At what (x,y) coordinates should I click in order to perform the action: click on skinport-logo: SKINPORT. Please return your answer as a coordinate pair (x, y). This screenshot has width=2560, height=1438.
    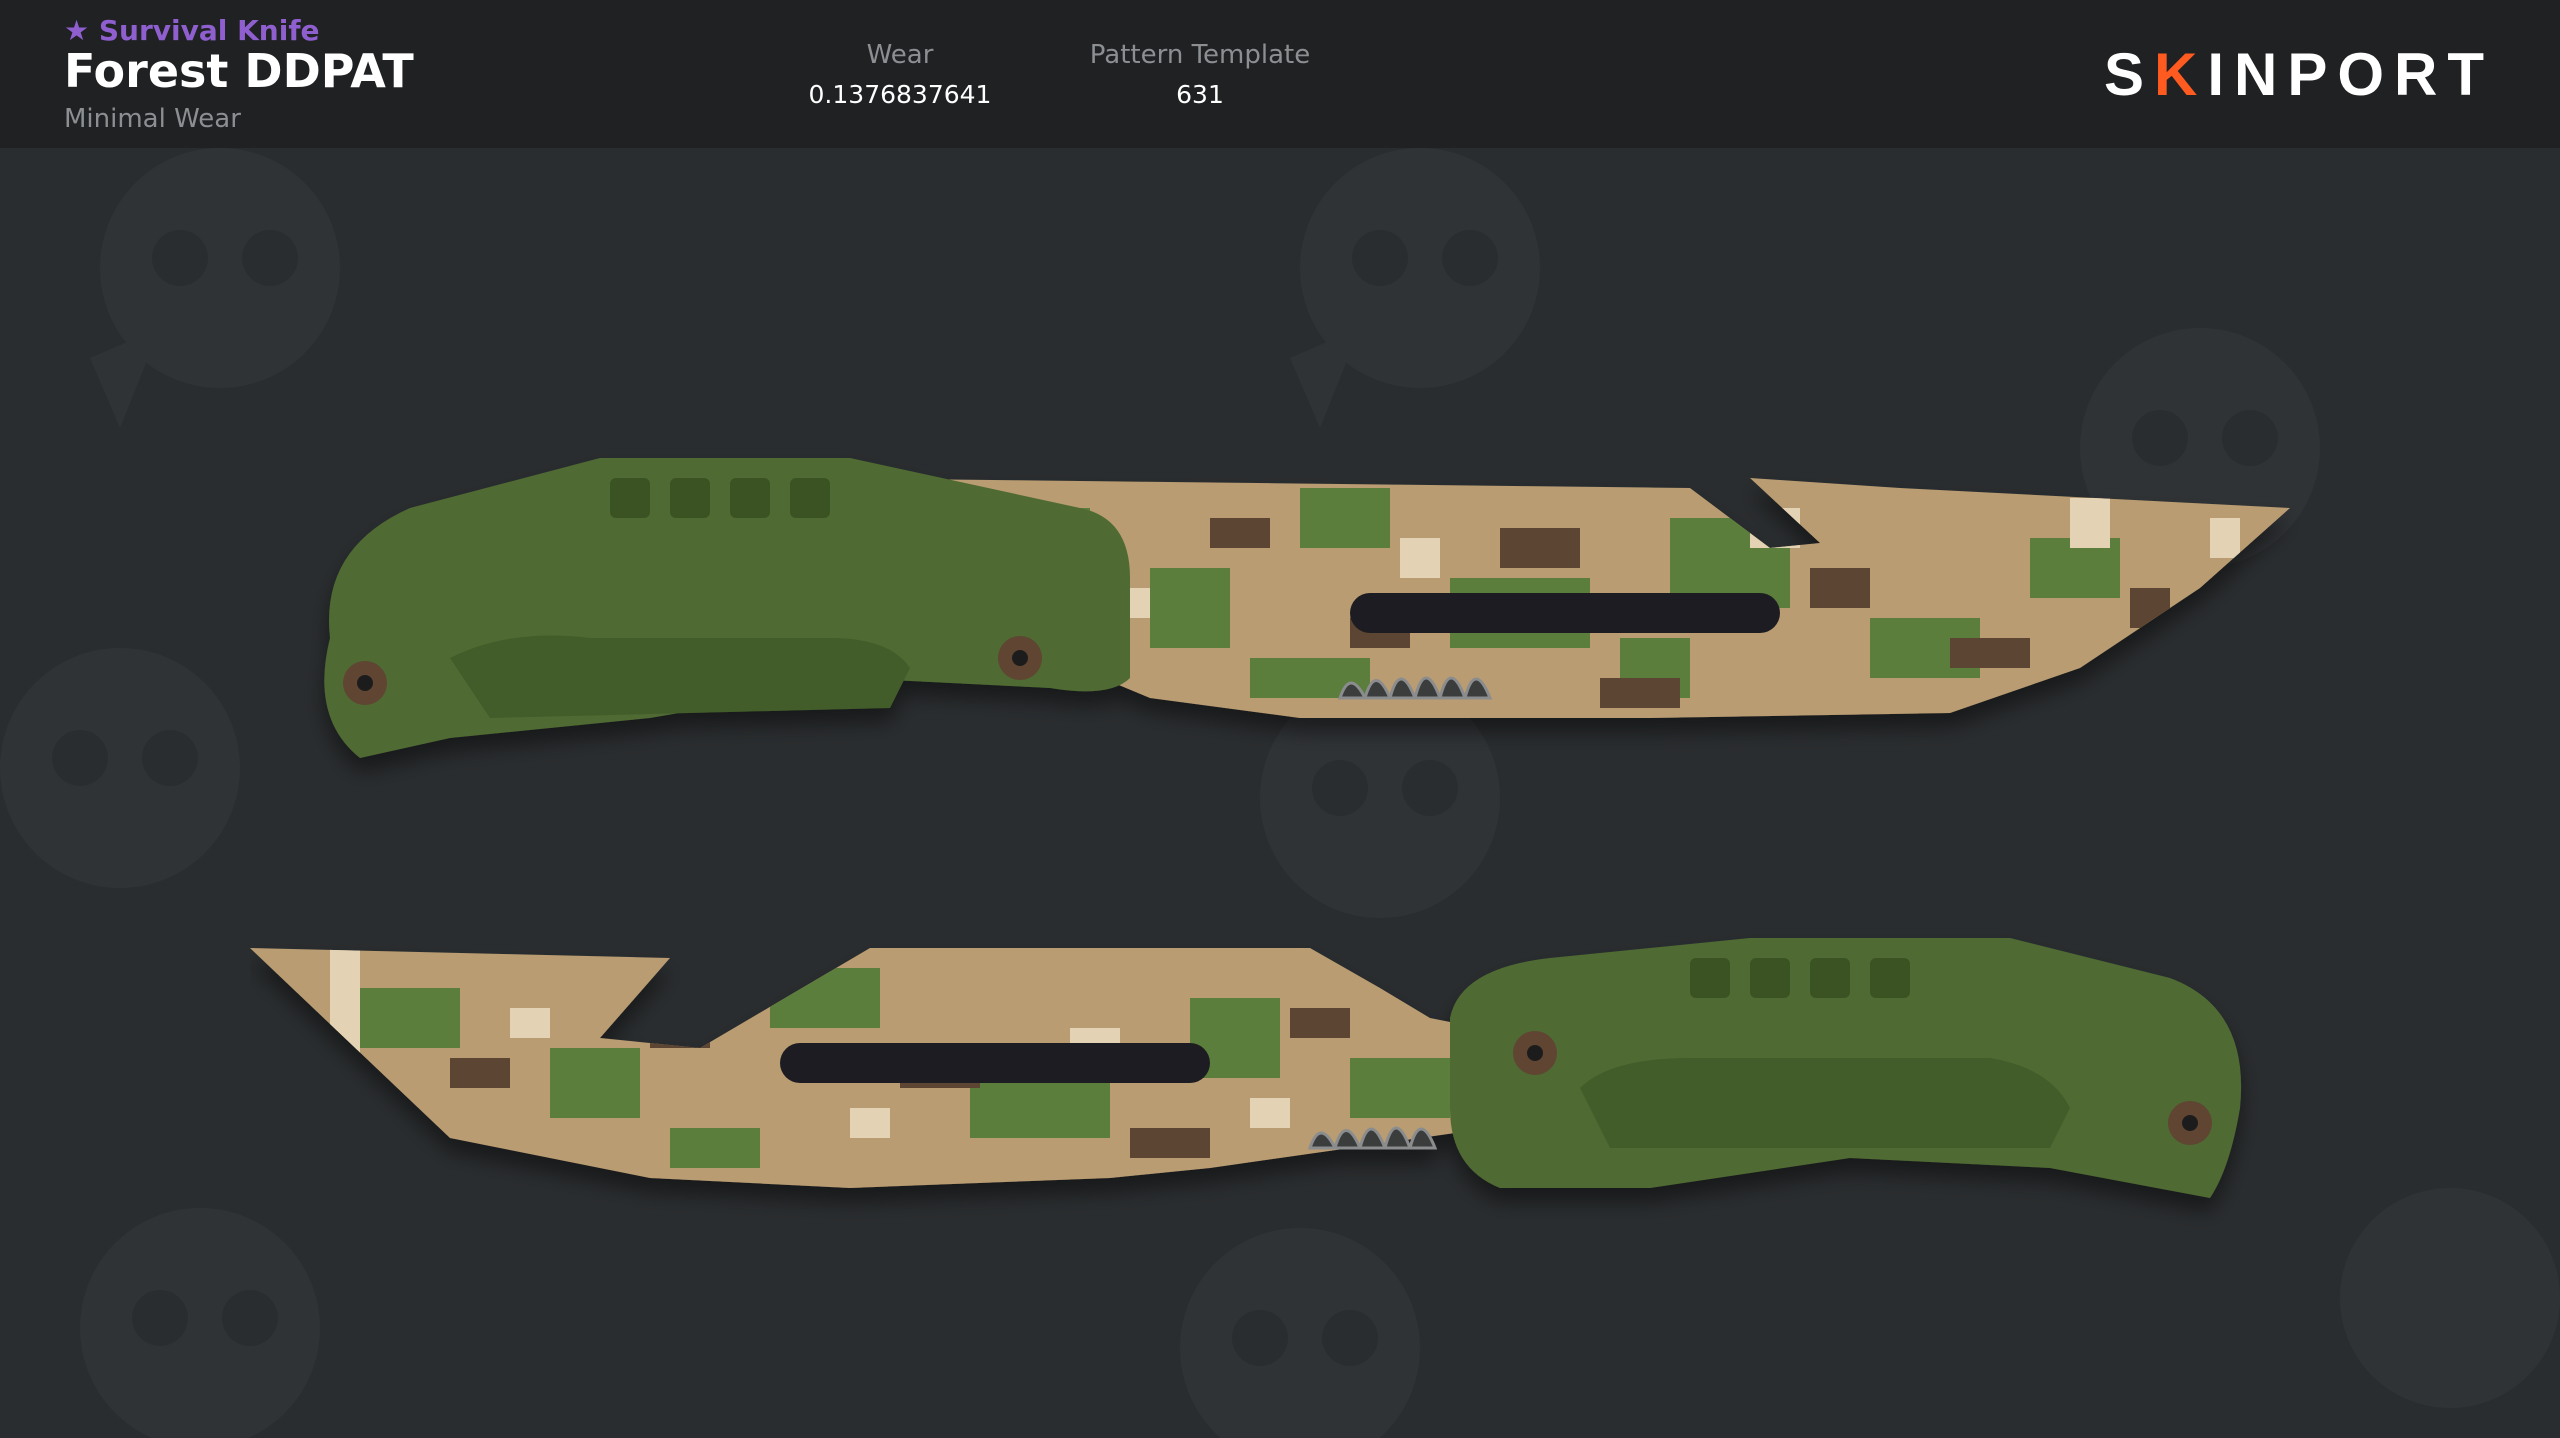
    Looking at the image, I should click on (2298, 74).